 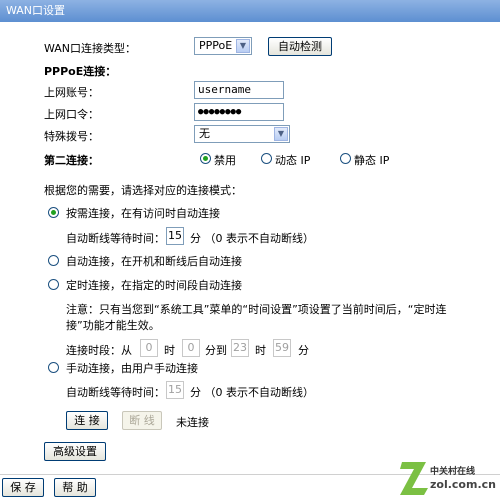 I want to click on period-hour2-label: 时, so click(x=260, y=350).